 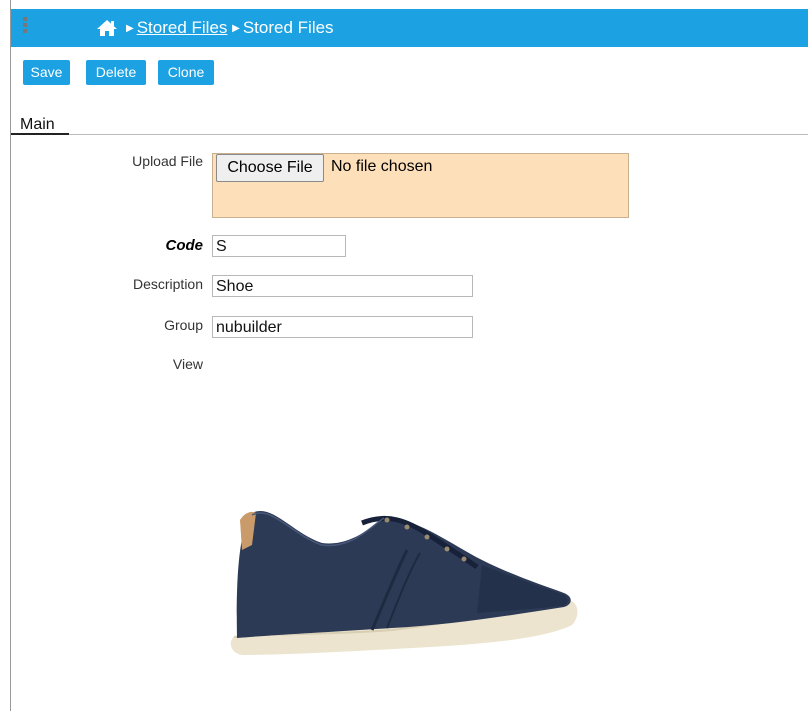 What do you see at coordinates (270, 168) in the screenshot?
I see `choose-file-button: Choose File` at bounding box center [270, 168].